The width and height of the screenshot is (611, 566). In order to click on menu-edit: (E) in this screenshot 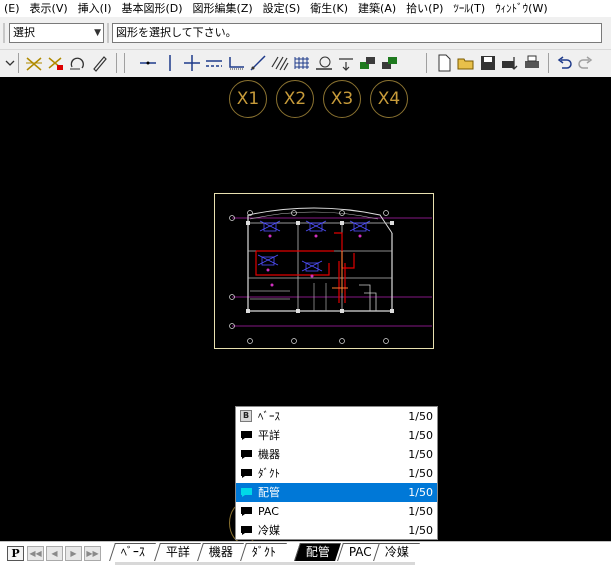, I will do `click(13, 8)`.